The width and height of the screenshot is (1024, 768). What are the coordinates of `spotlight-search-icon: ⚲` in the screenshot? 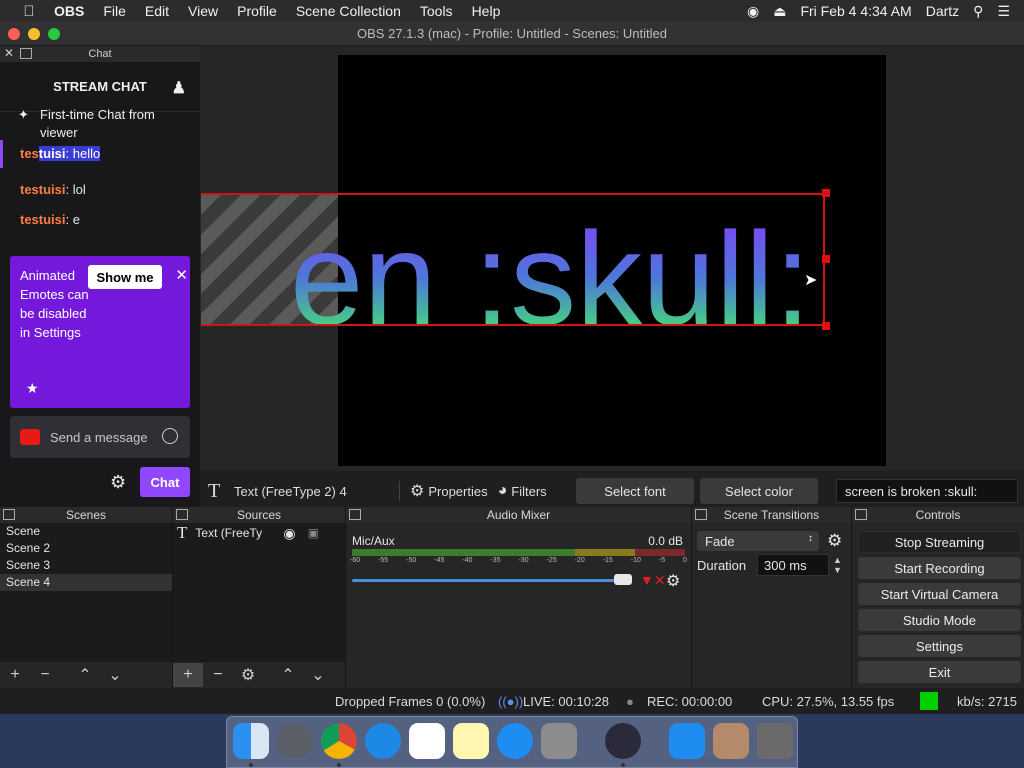 It's located at (978, 11).